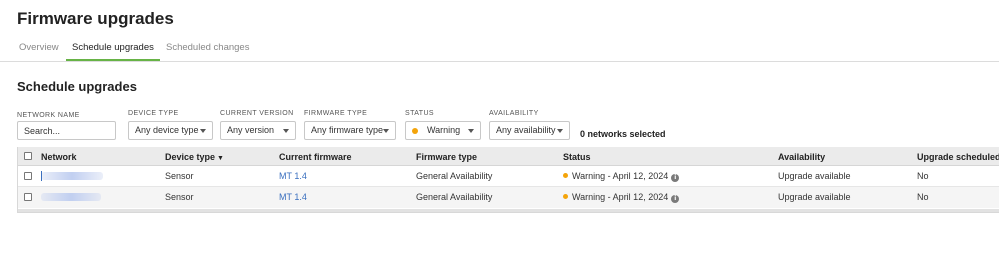 Image resolution: width=999 pixels, height=269 pixels. Describe the element at coordinates (95, 18) in the screenshot. I see `page-title: Firmware upgrades` at that location.